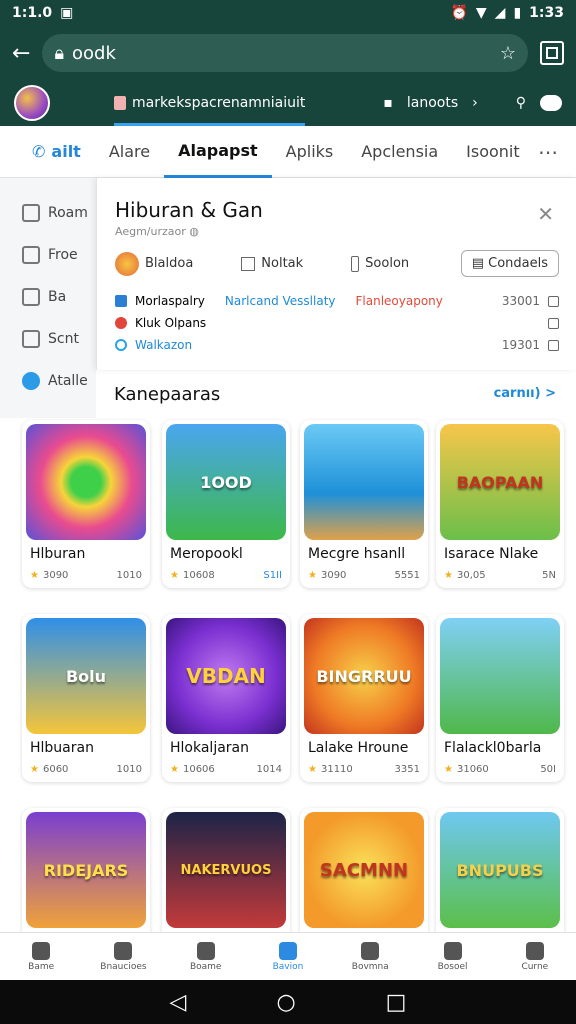 The image size is (576, 1024). I want to click on apps-icon, so click(287, 950).